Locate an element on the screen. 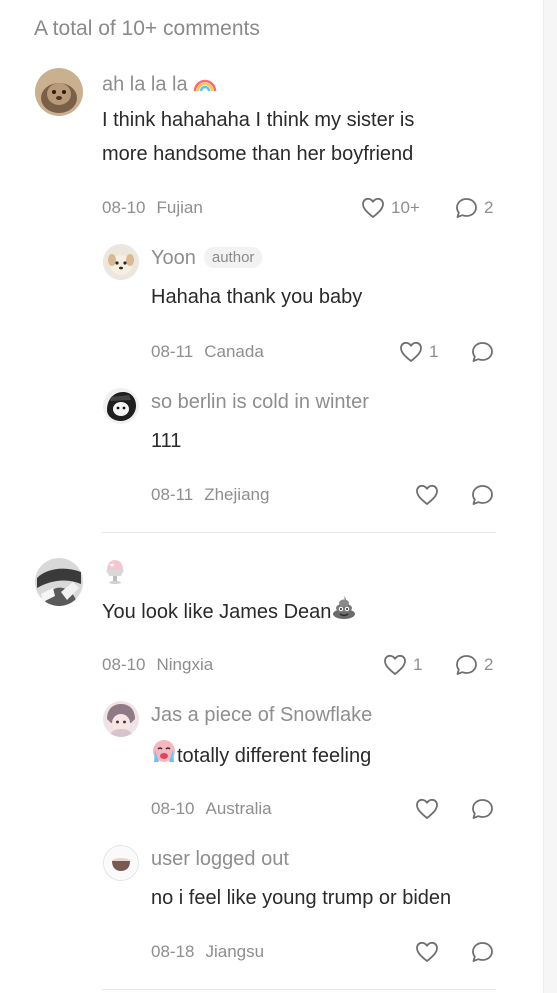 Image resolution: width=557 pixels, height=993 pixels. comment-meta: 08-11 Canada is located at coordinates (207, 352).